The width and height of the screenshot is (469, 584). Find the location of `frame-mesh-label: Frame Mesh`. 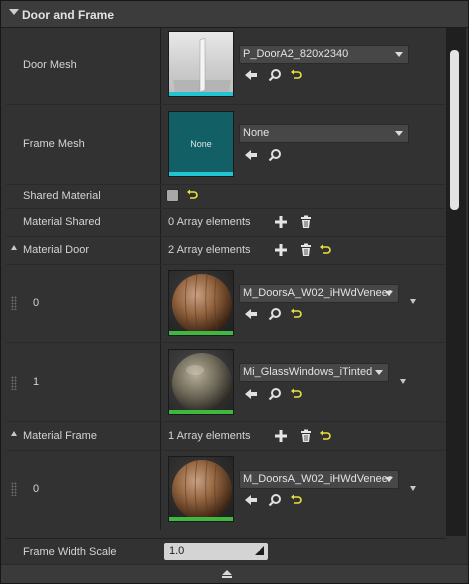

frame-mesh-label: Frame Mesh is located at coordinates (54, 144).